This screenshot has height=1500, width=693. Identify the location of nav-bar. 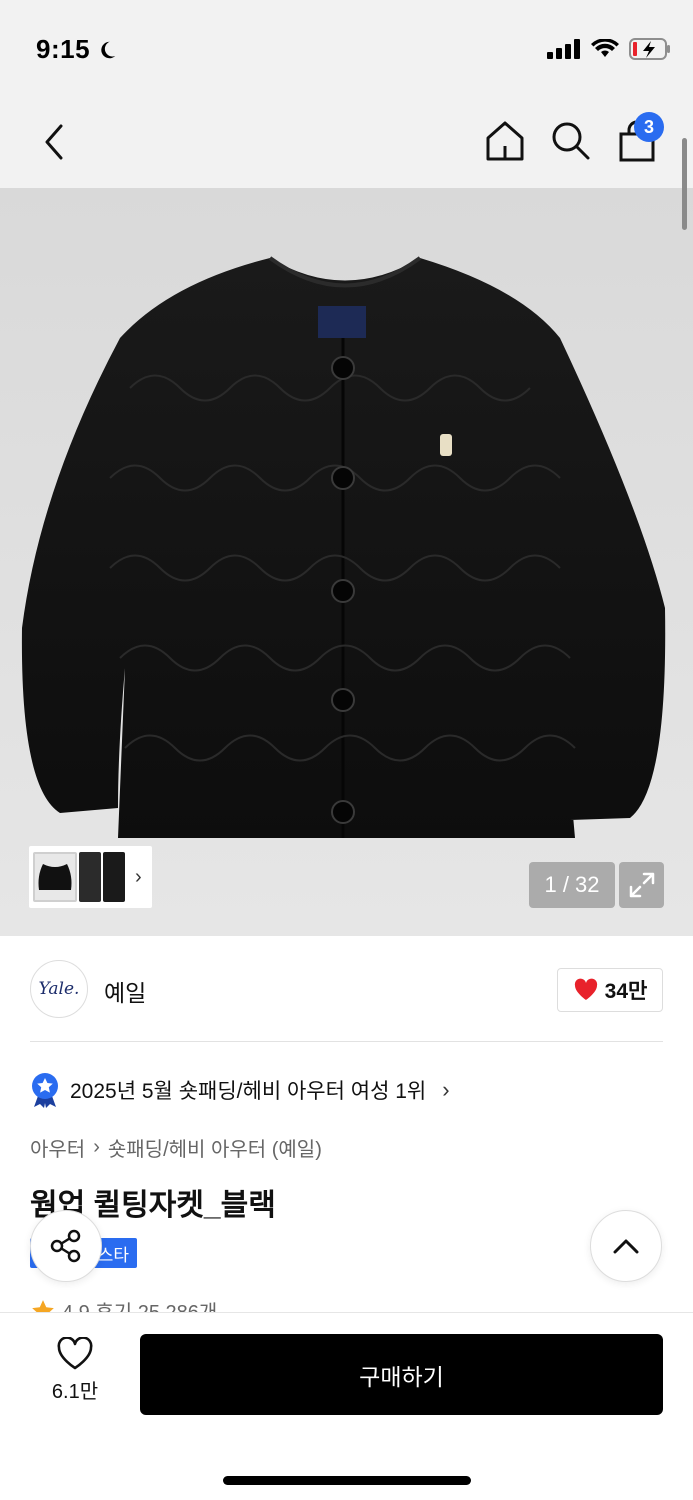
(346, 142).